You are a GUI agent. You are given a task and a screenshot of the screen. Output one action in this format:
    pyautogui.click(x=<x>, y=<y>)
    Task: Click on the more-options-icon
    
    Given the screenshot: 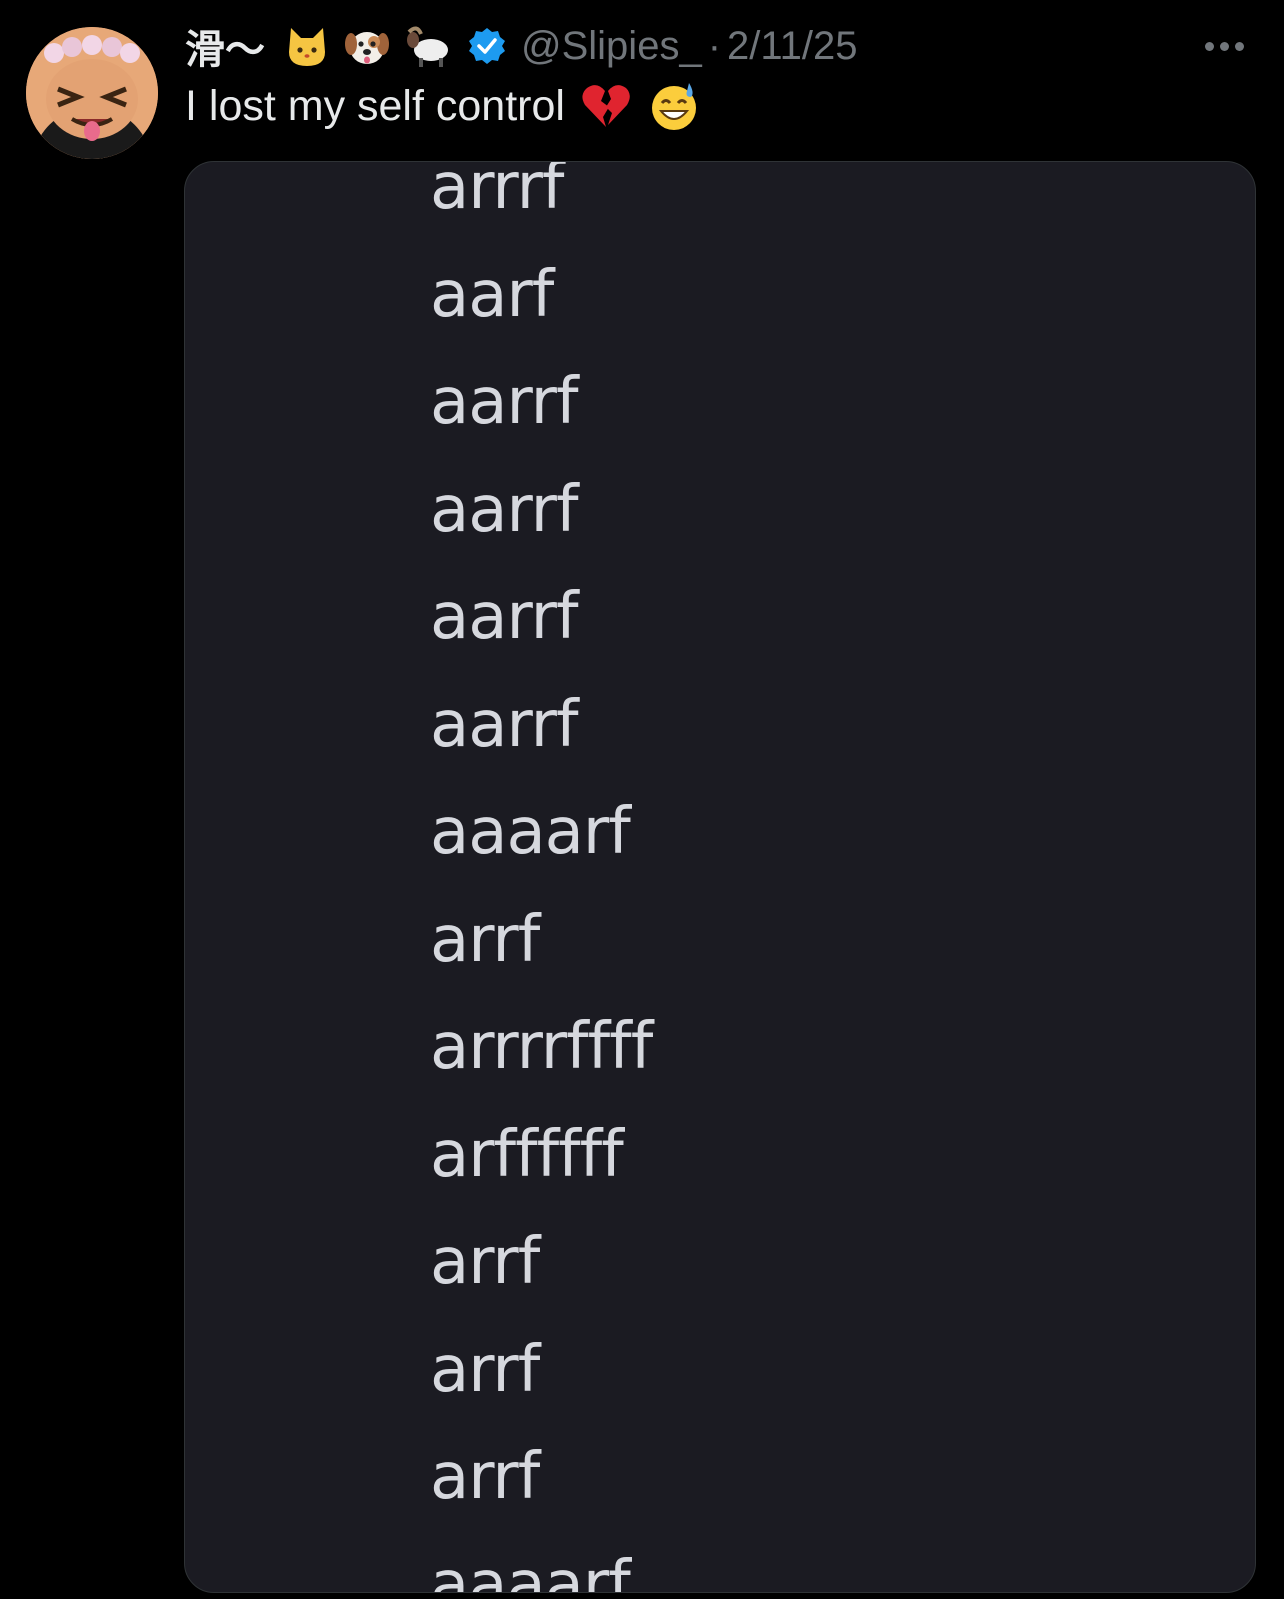 What is the action you would take?
    pyautogui.click(x=1209, y=46)
    